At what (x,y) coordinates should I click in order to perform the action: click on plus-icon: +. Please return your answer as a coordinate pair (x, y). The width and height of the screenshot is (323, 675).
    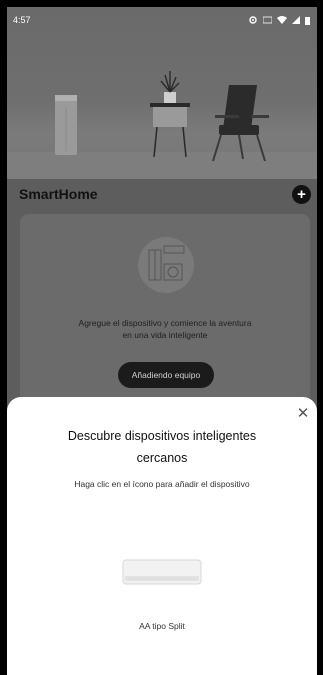
    Looking at the image, I should click on (301, 194).